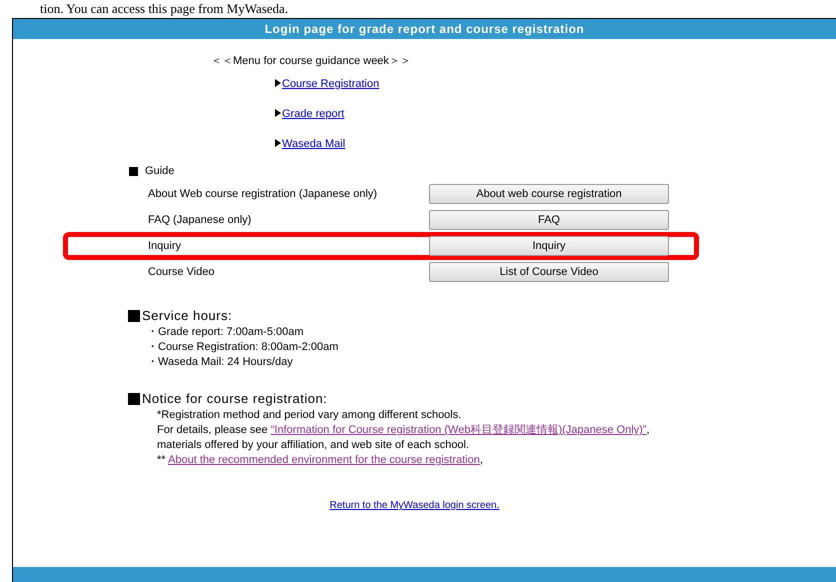  I want to click on hours-item: ・Waseda Mail: 24 Hours/day, so click(220, 362).